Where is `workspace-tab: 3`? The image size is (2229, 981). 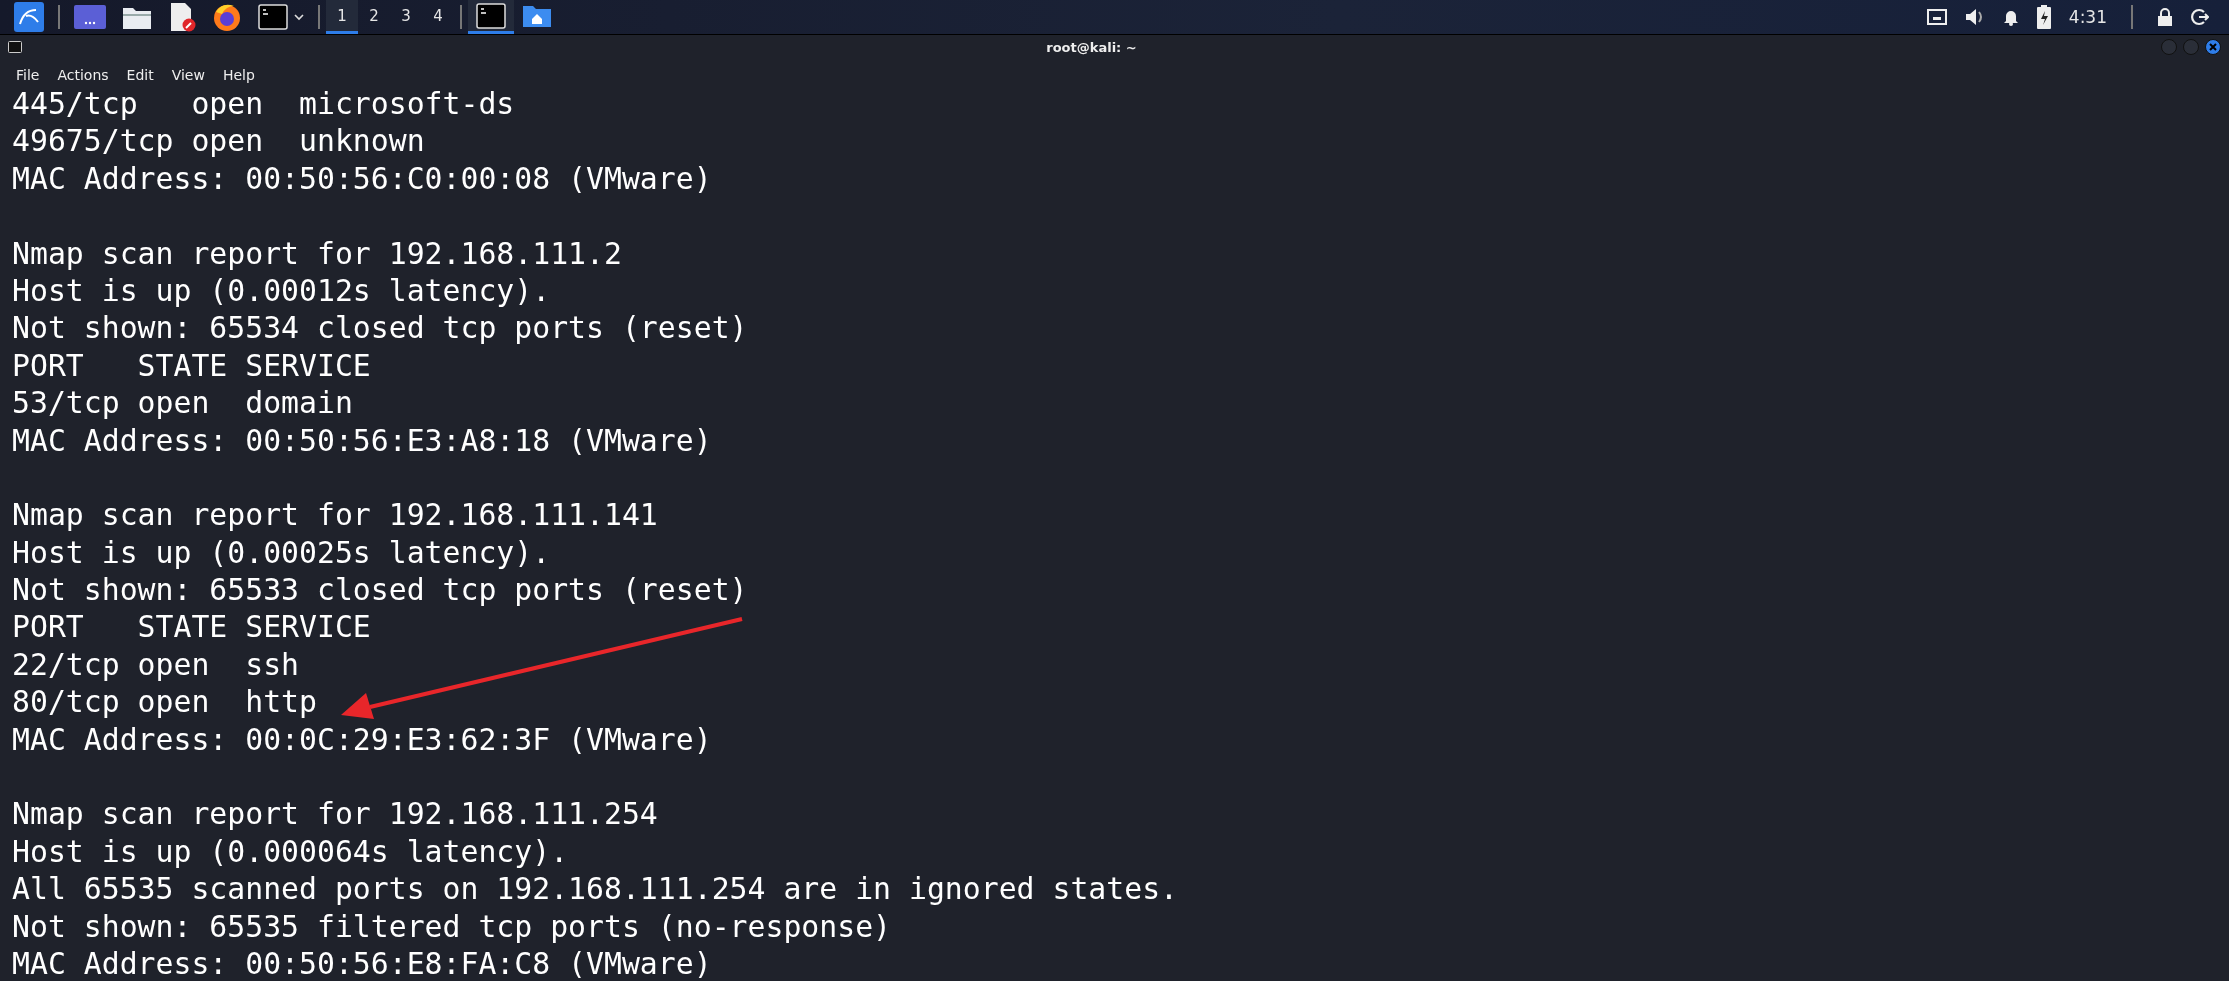
workspace-tab: 3 is located at coordinates (406, 17).